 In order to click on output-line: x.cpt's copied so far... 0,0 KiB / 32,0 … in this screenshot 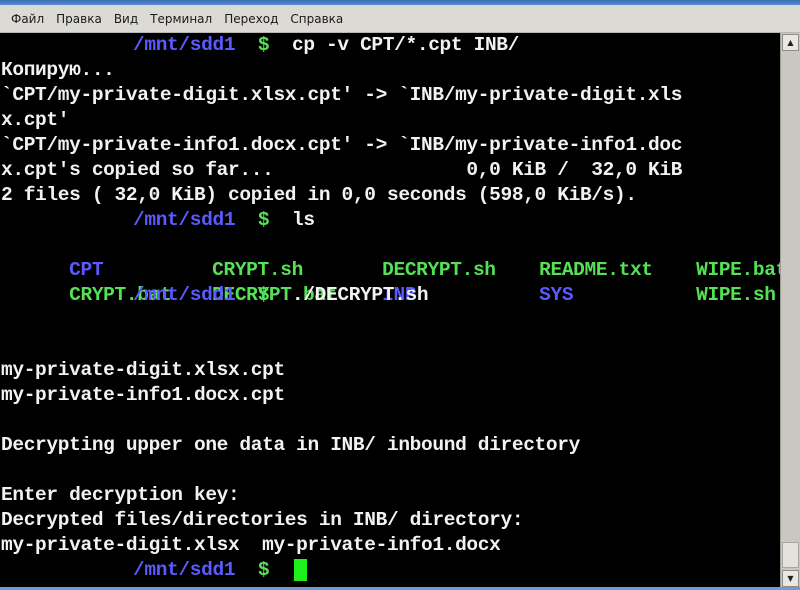, I will do `click(342, 170)`.